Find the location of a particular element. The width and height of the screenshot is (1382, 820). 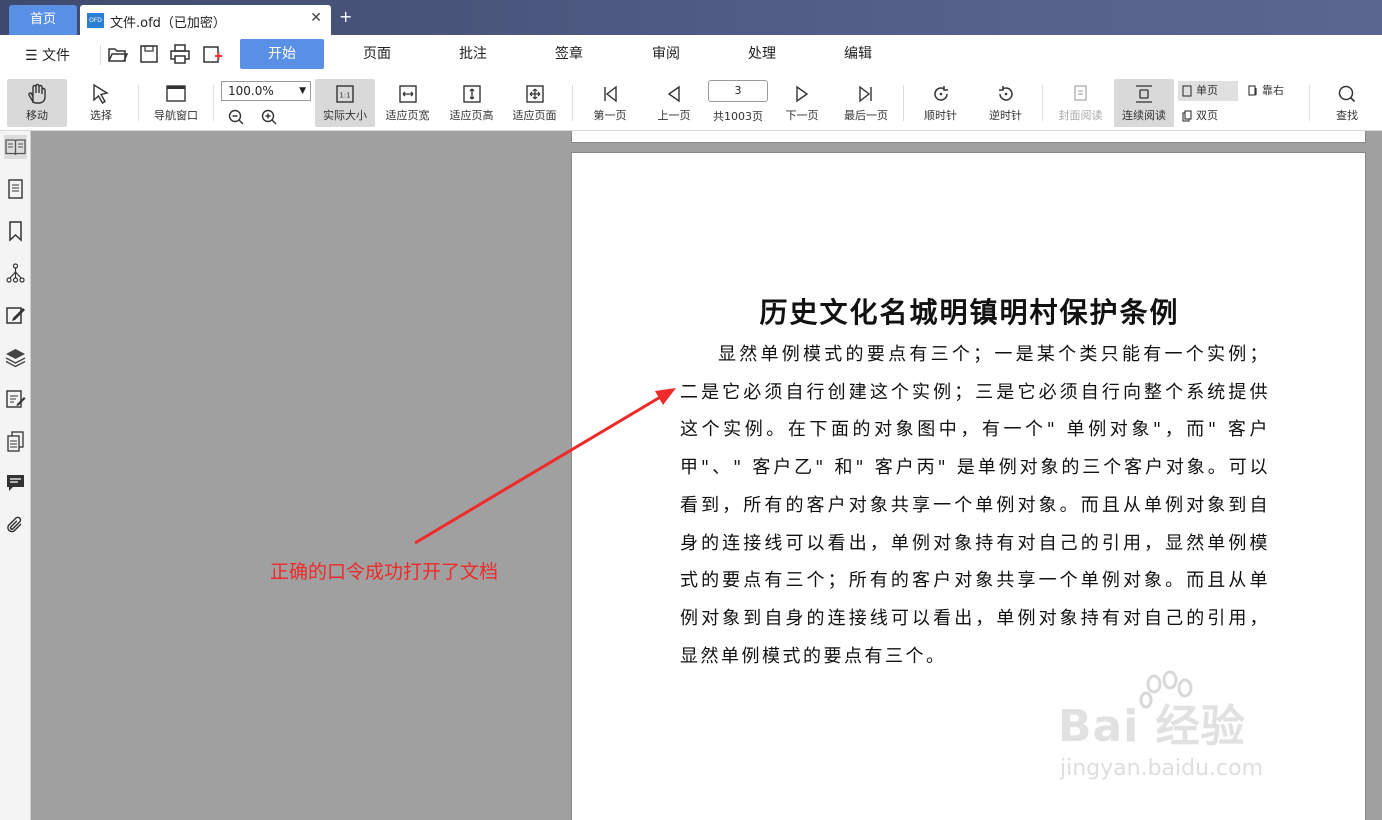

hand-icon is located at coordinates (37, 93).